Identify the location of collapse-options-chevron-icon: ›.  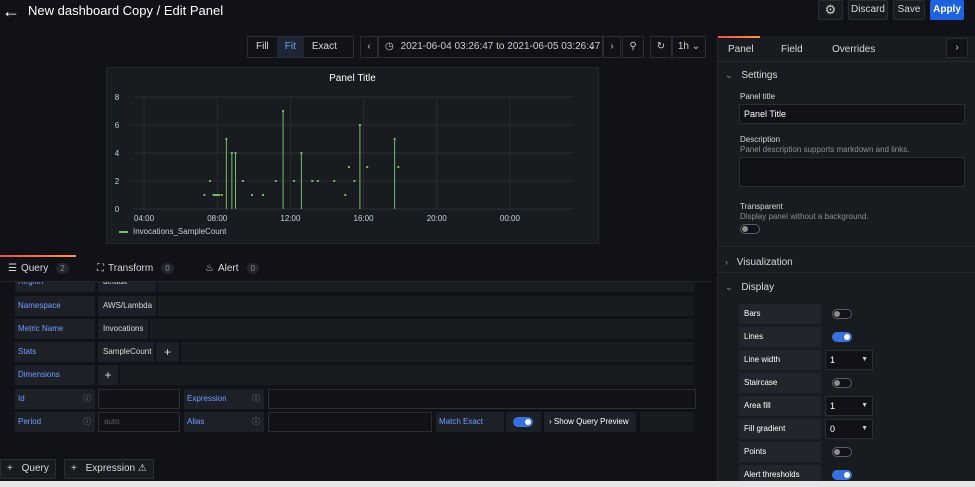
(957, 48).